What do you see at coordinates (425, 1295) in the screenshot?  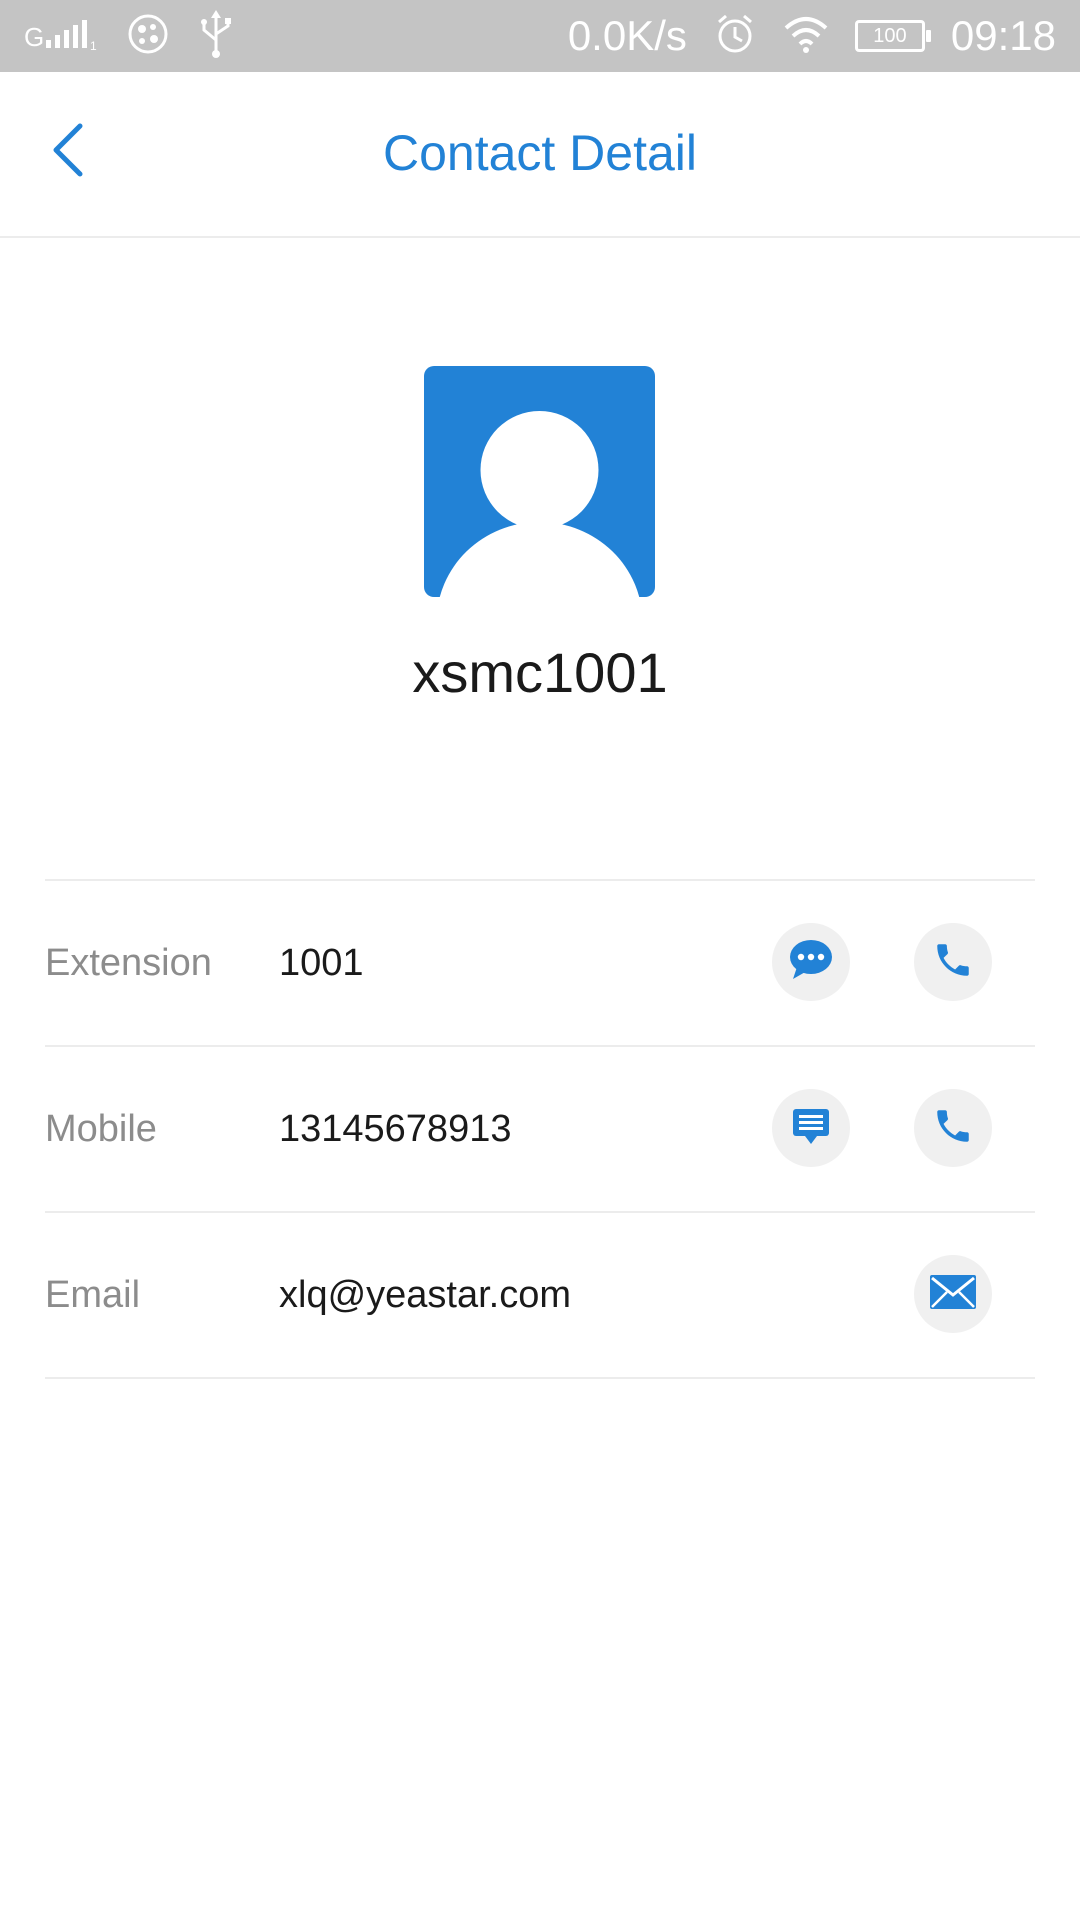 I see `email-value: xlq@yeastar.com` at bounding box center [425, 1295].